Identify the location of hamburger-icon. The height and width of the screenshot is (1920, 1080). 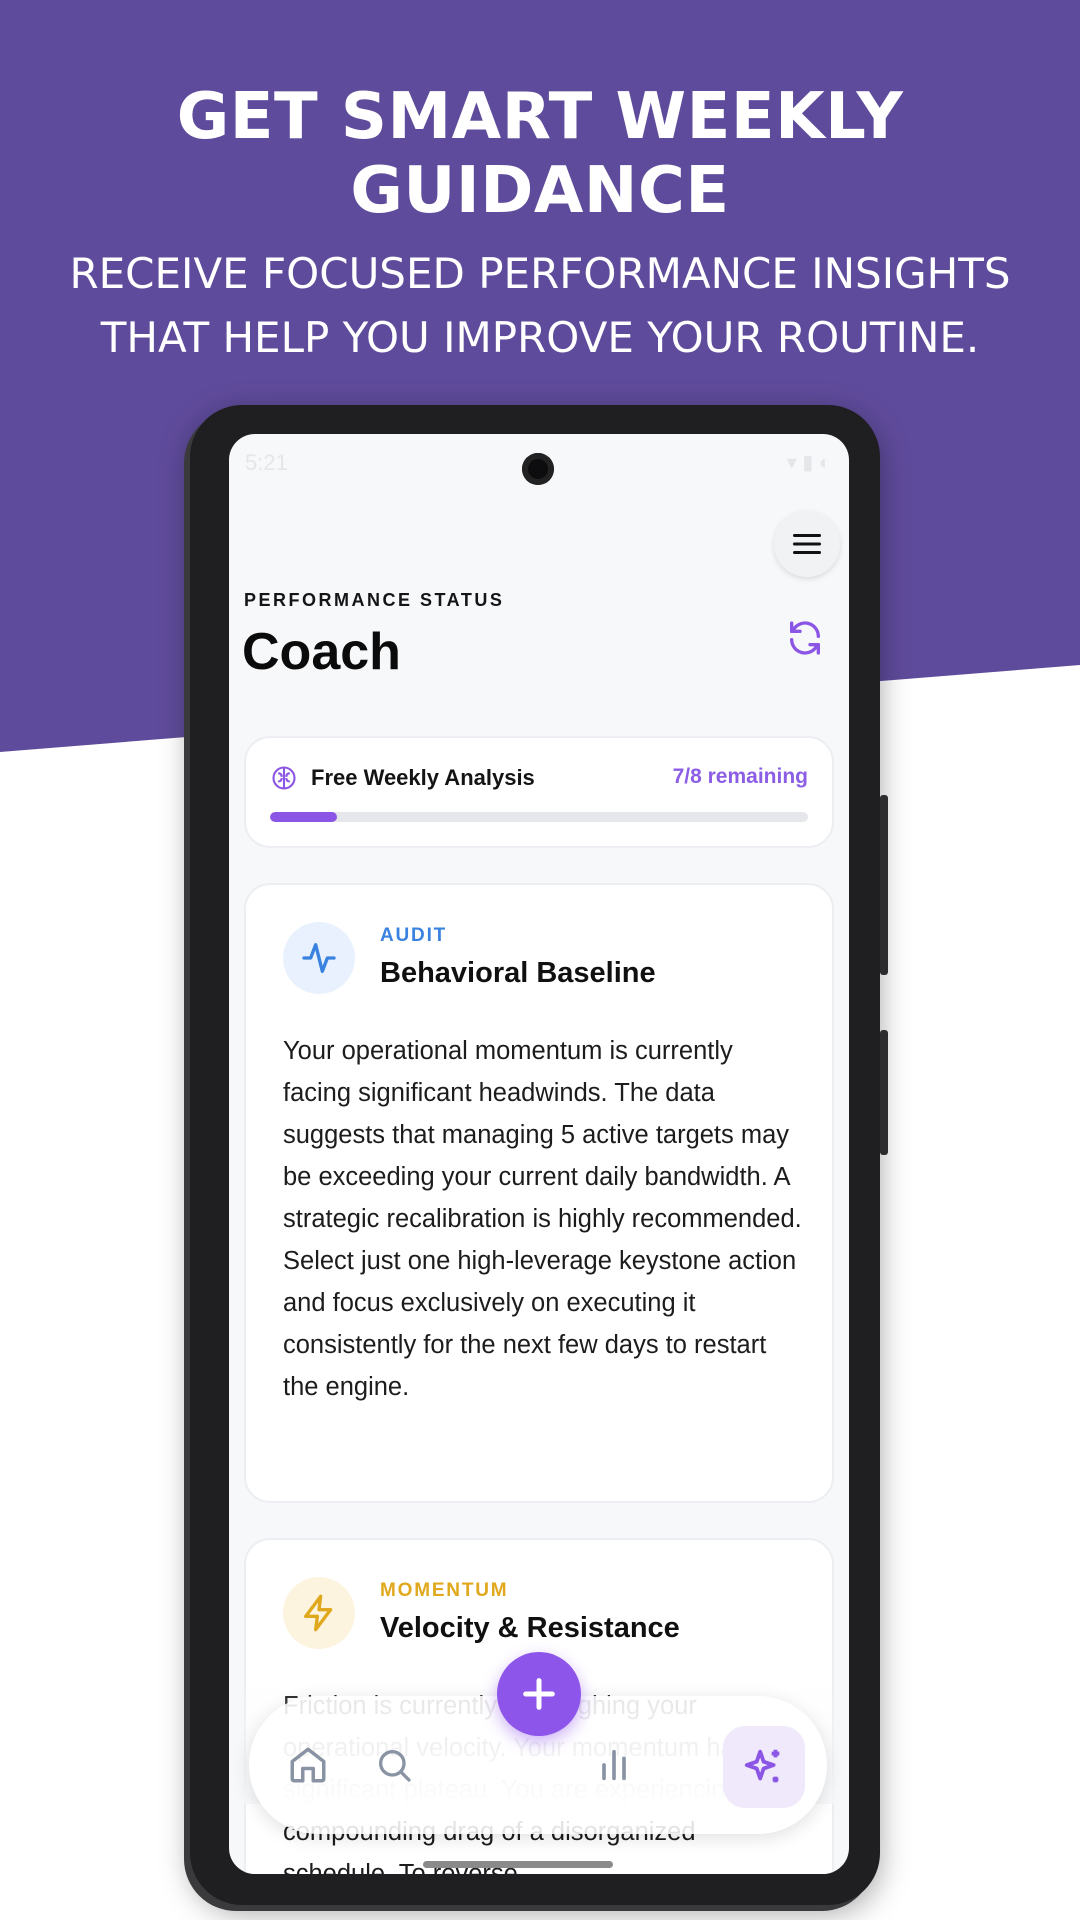
(807, 544).